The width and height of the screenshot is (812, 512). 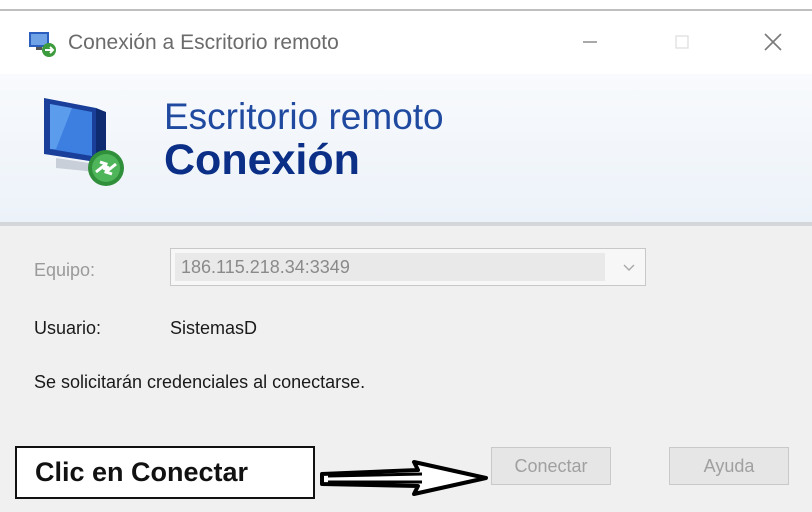 I want to click on chevron-down-icon, so click(x=629, y=267).